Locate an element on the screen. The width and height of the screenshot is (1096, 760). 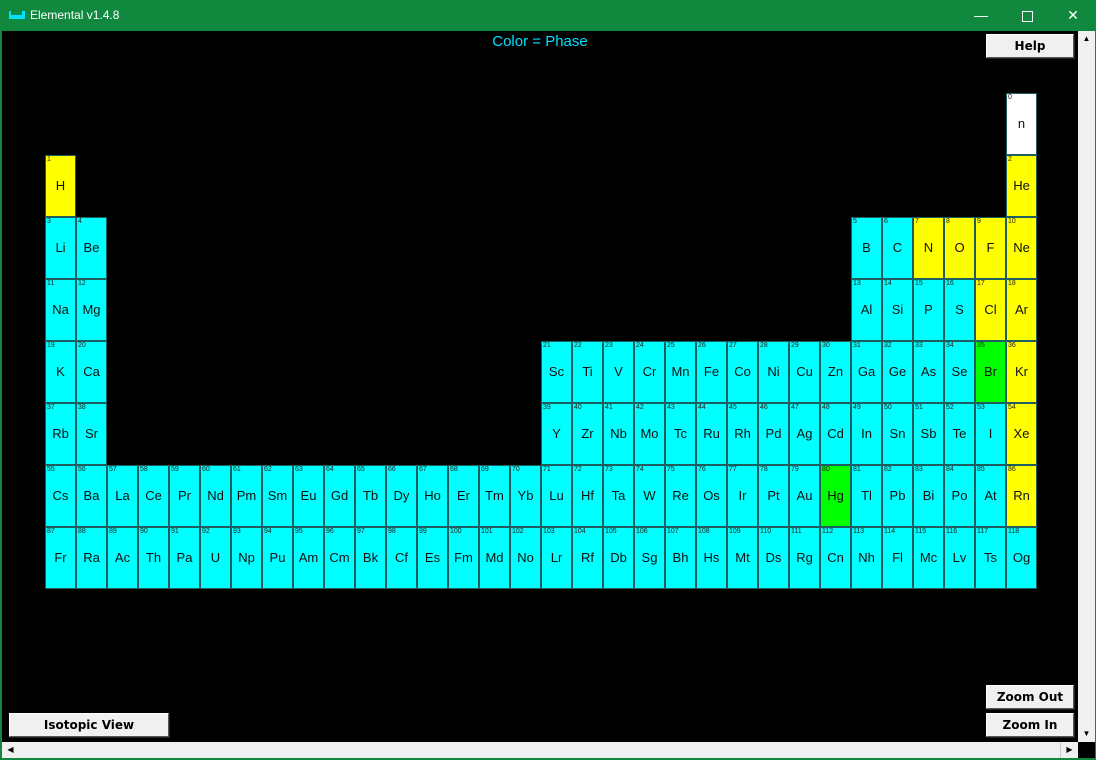
element-cell-h: 1H is located at coordinates (60, 186).